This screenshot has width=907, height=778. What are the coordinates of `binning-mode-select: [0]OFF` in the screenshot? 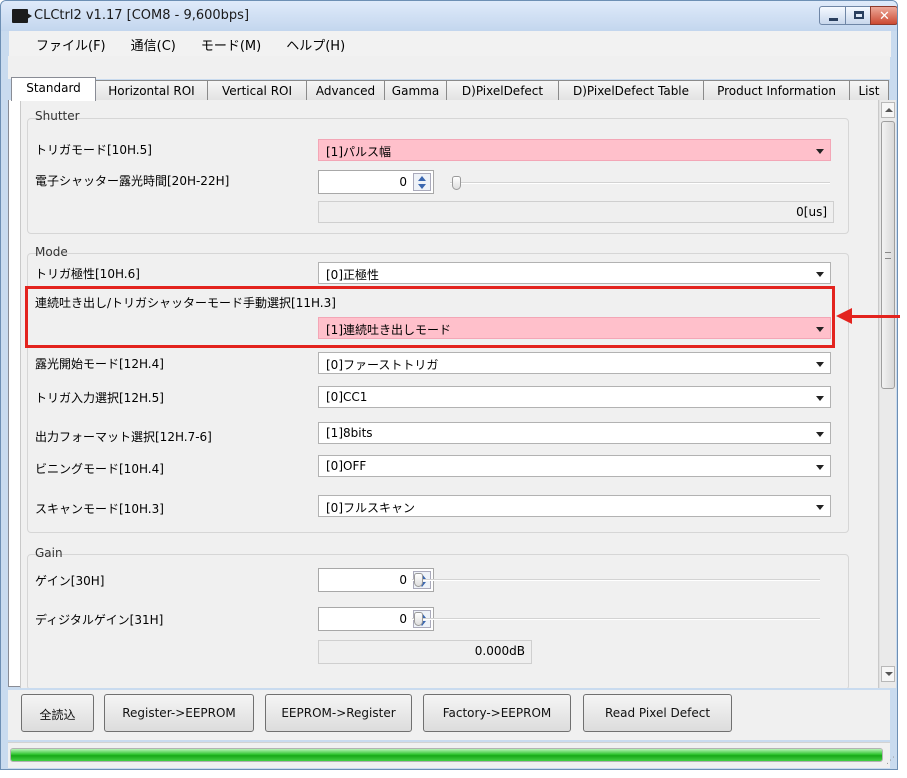 It's located at (574, 466).